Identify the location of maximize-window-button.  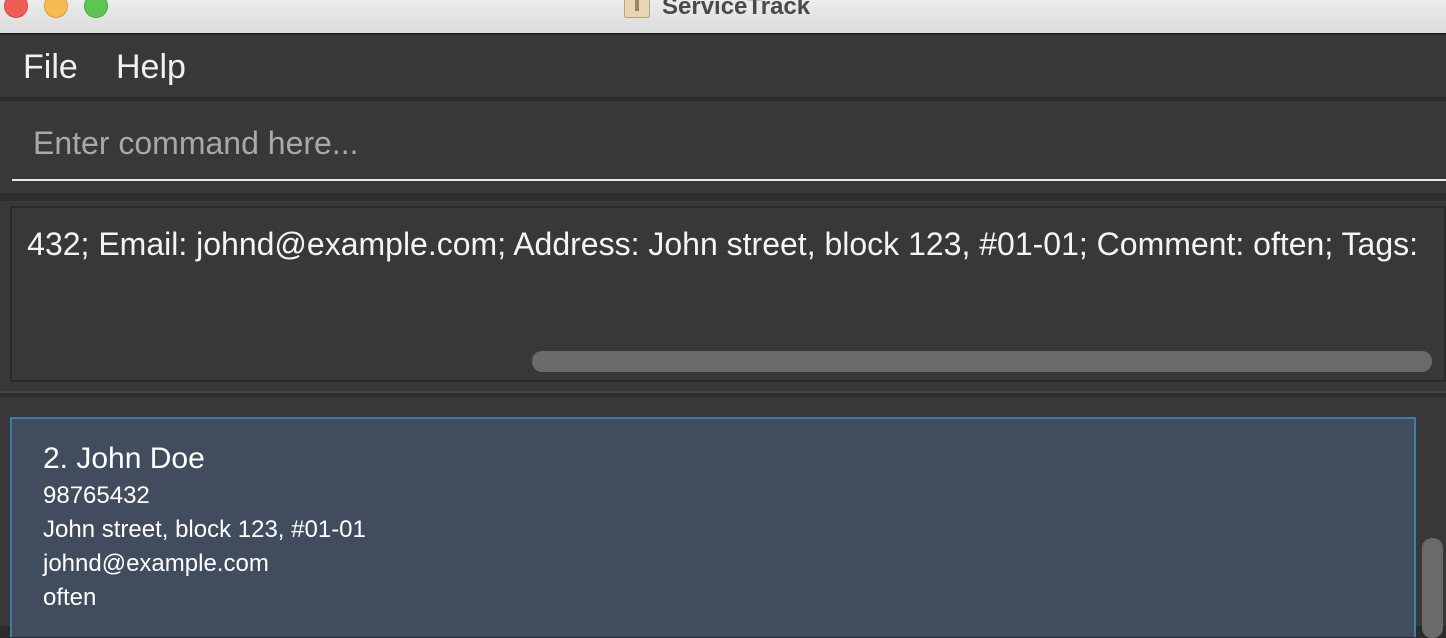
(96, 9).